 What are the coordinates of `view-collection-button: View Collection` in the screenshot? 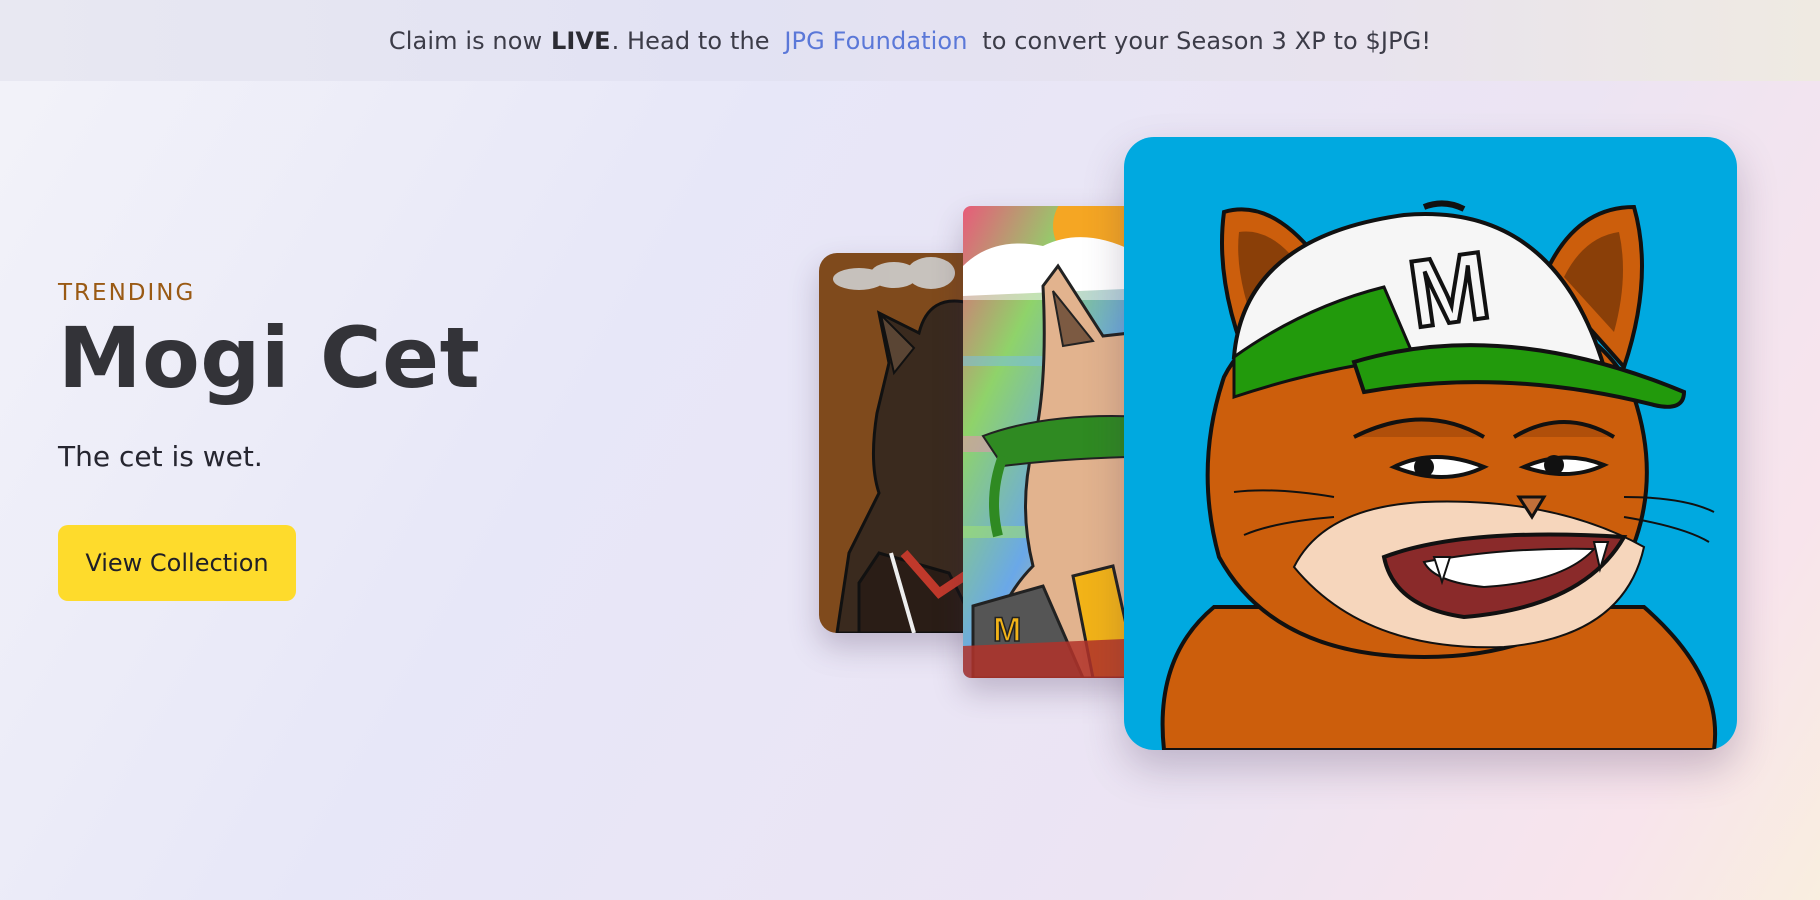 It's located at (177, 563).